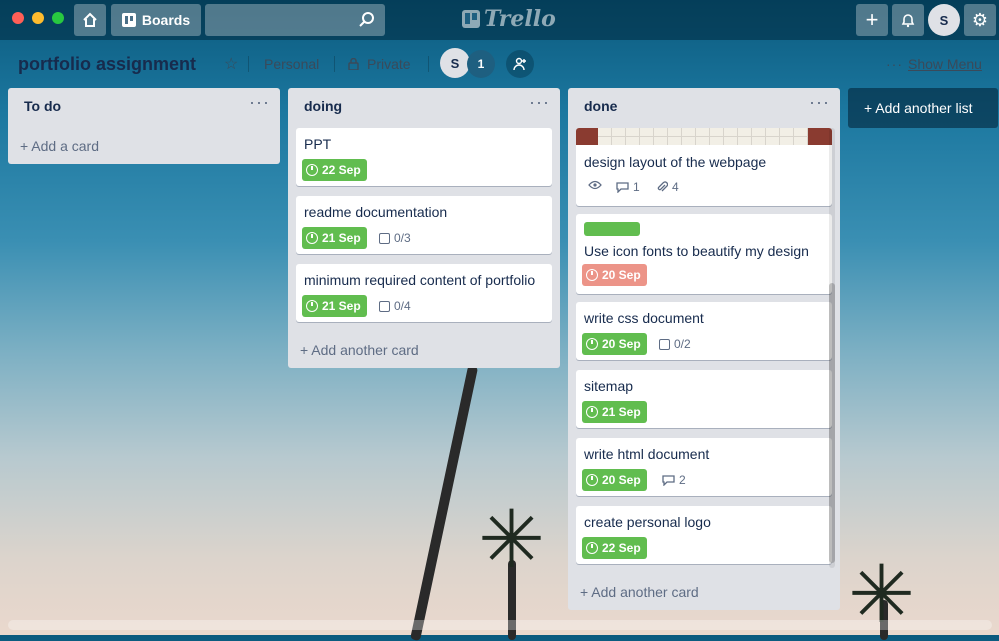 The height and width of the screenshot is (641, 999). I want to click on window-close-button, so click(18, 18).